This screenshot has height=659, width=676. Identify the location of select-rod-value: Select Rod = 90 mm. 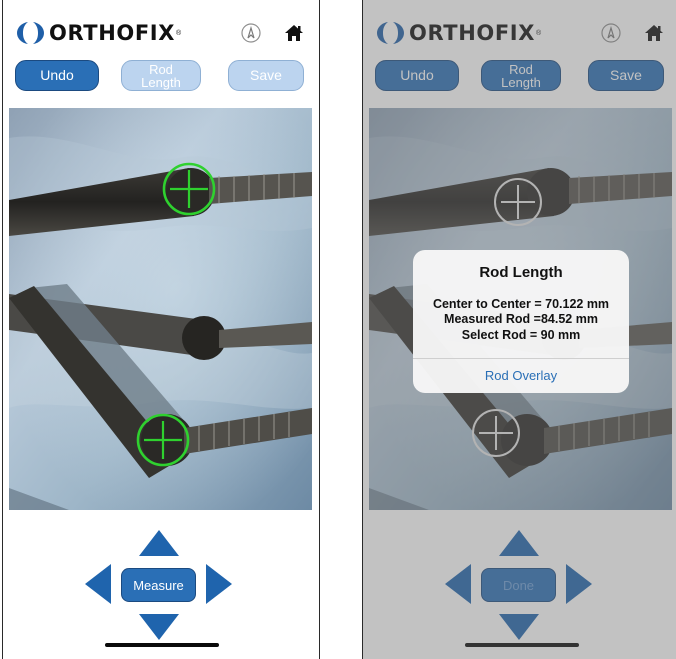
(521, 335).